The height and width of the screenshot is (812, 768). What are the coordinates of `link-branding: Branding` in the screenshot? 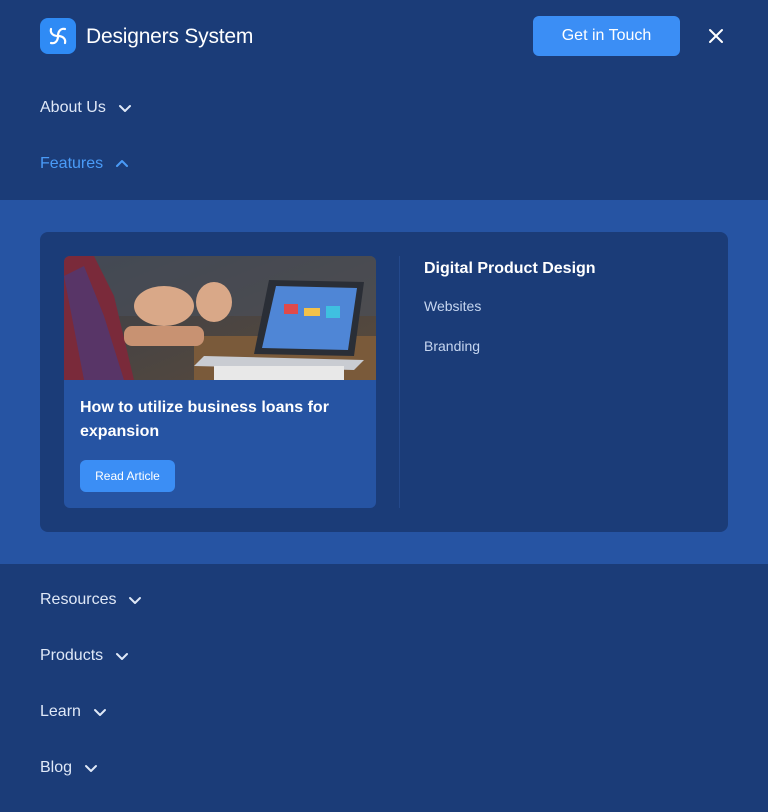 It's located at (452, 346).